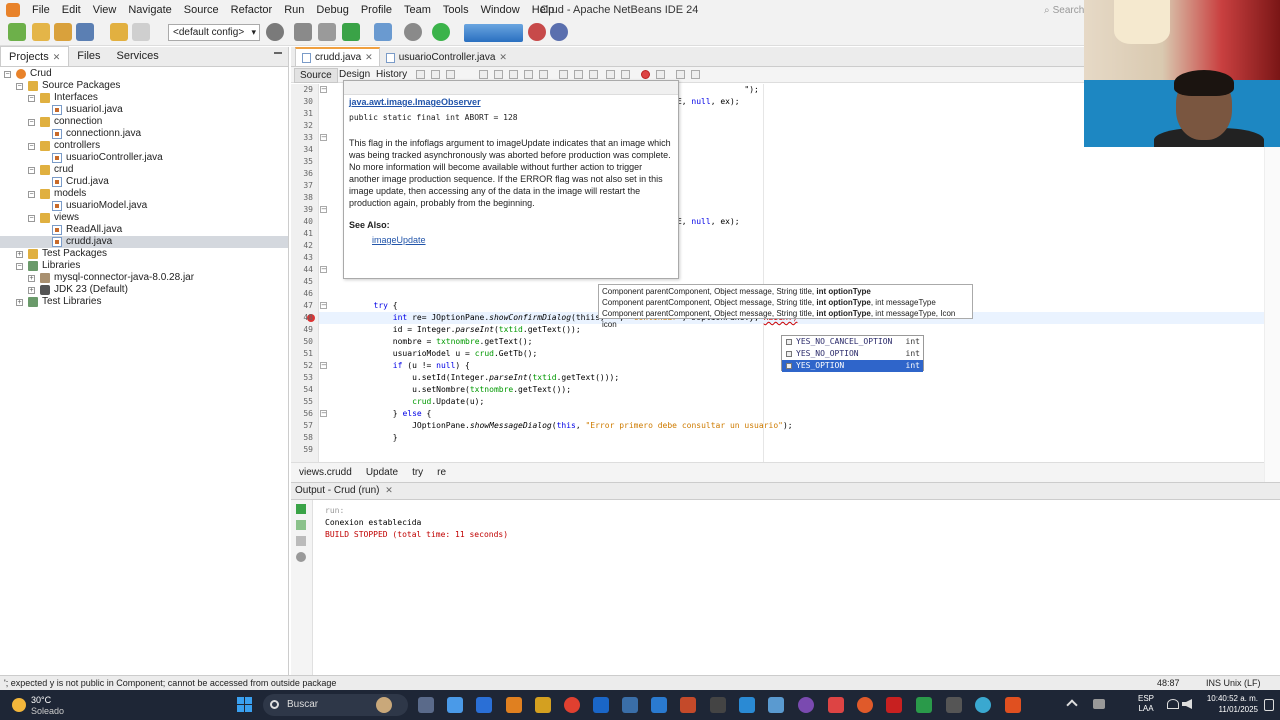 Image resolution: width=1280 pixels, height=720 pixels. Describe the element at coordinates (138, 56) in the screenshot. I see `tab-services: Services` at that location.